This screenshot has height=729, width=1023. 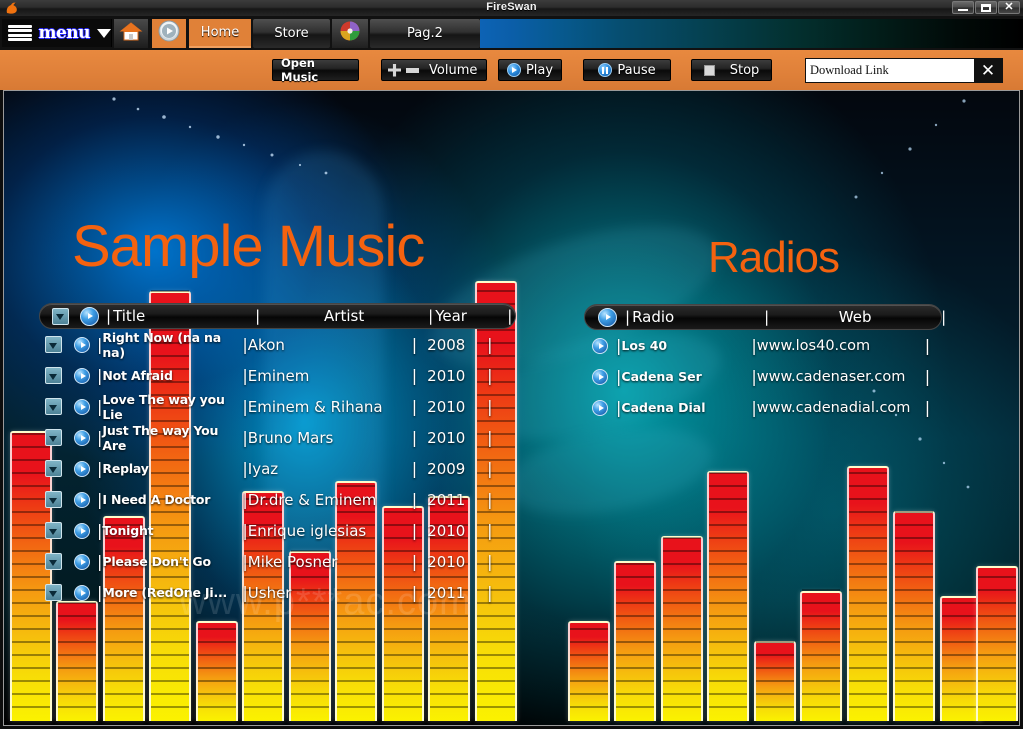 What do you see at coordinates (277, 375) in the screenshot?
I see `table-row: | Not Afraid | Eminem | 2010 |` at bounding box center [277, 375].